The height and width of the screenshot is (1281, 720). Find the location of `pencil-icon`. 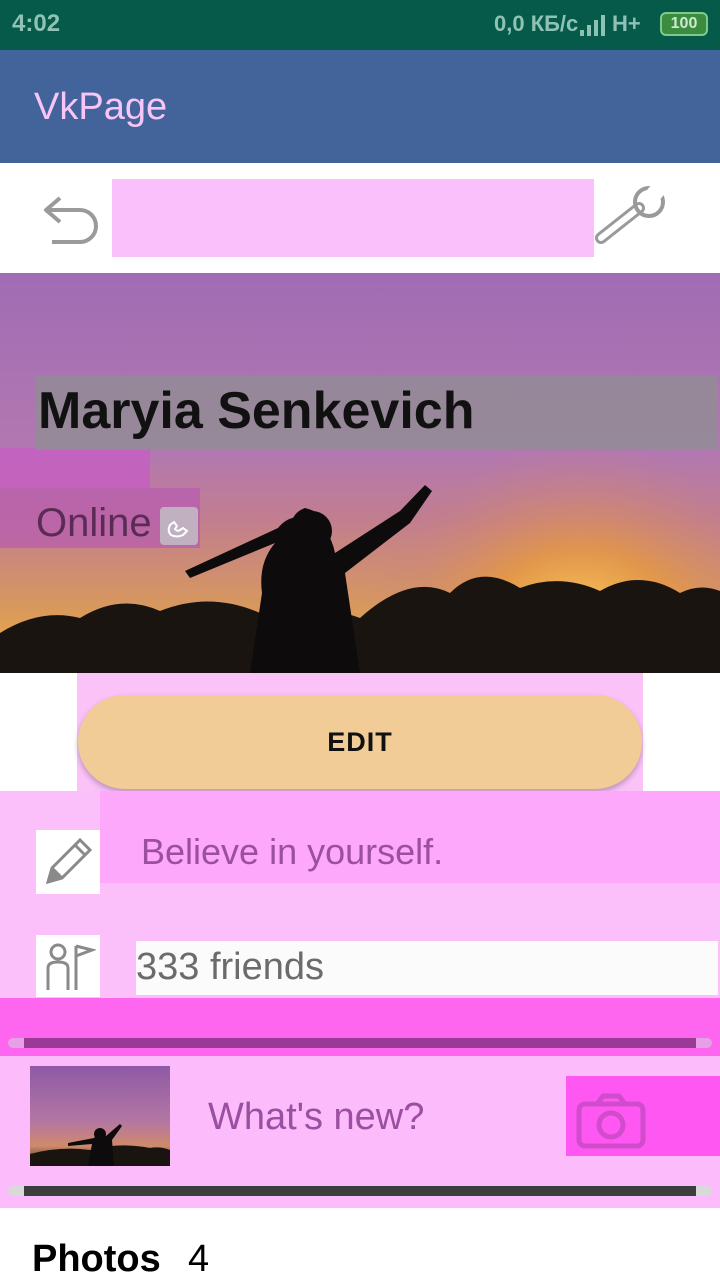

pencil-icon is located at coordinates (69, 861).